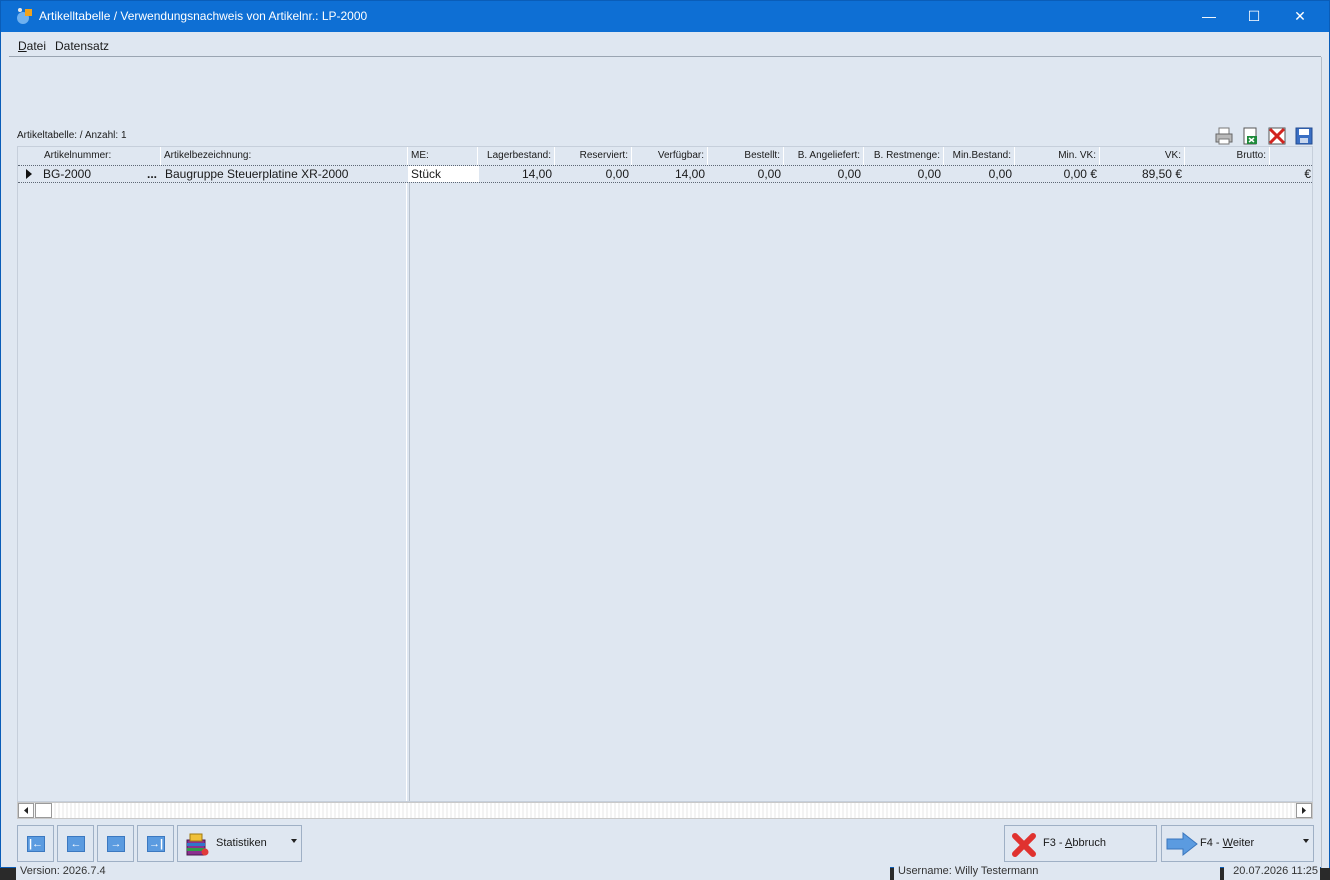 This screenshot has width=1330, height=880. I want to click on statistiken-label: Statistiken, so click(241, 843).